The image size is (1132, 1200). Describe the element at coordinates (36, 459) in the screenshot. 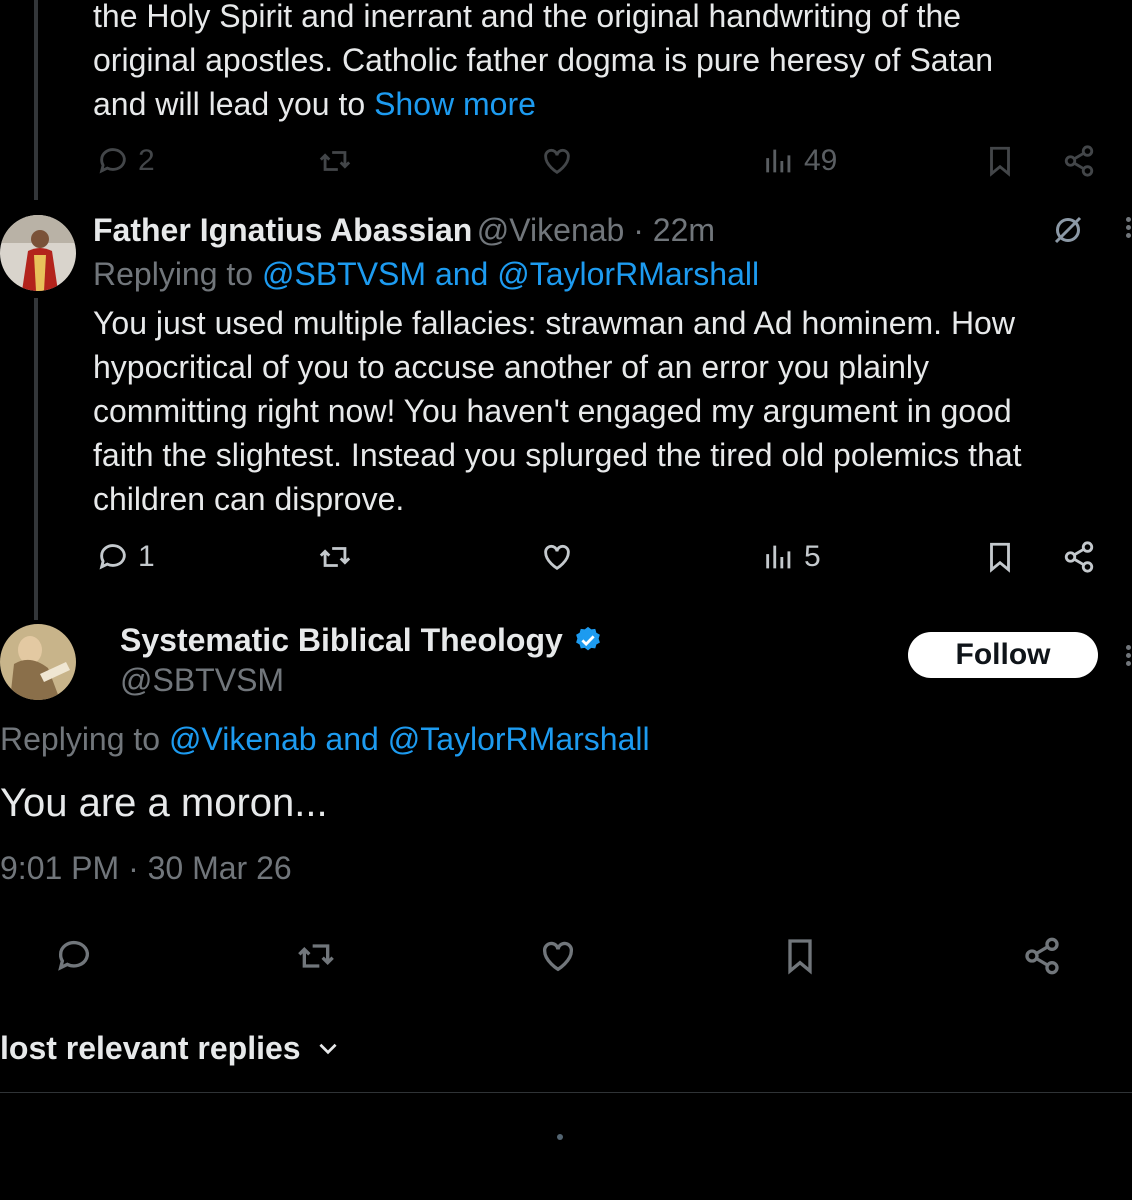

I see `thread-line-middle` at that location.